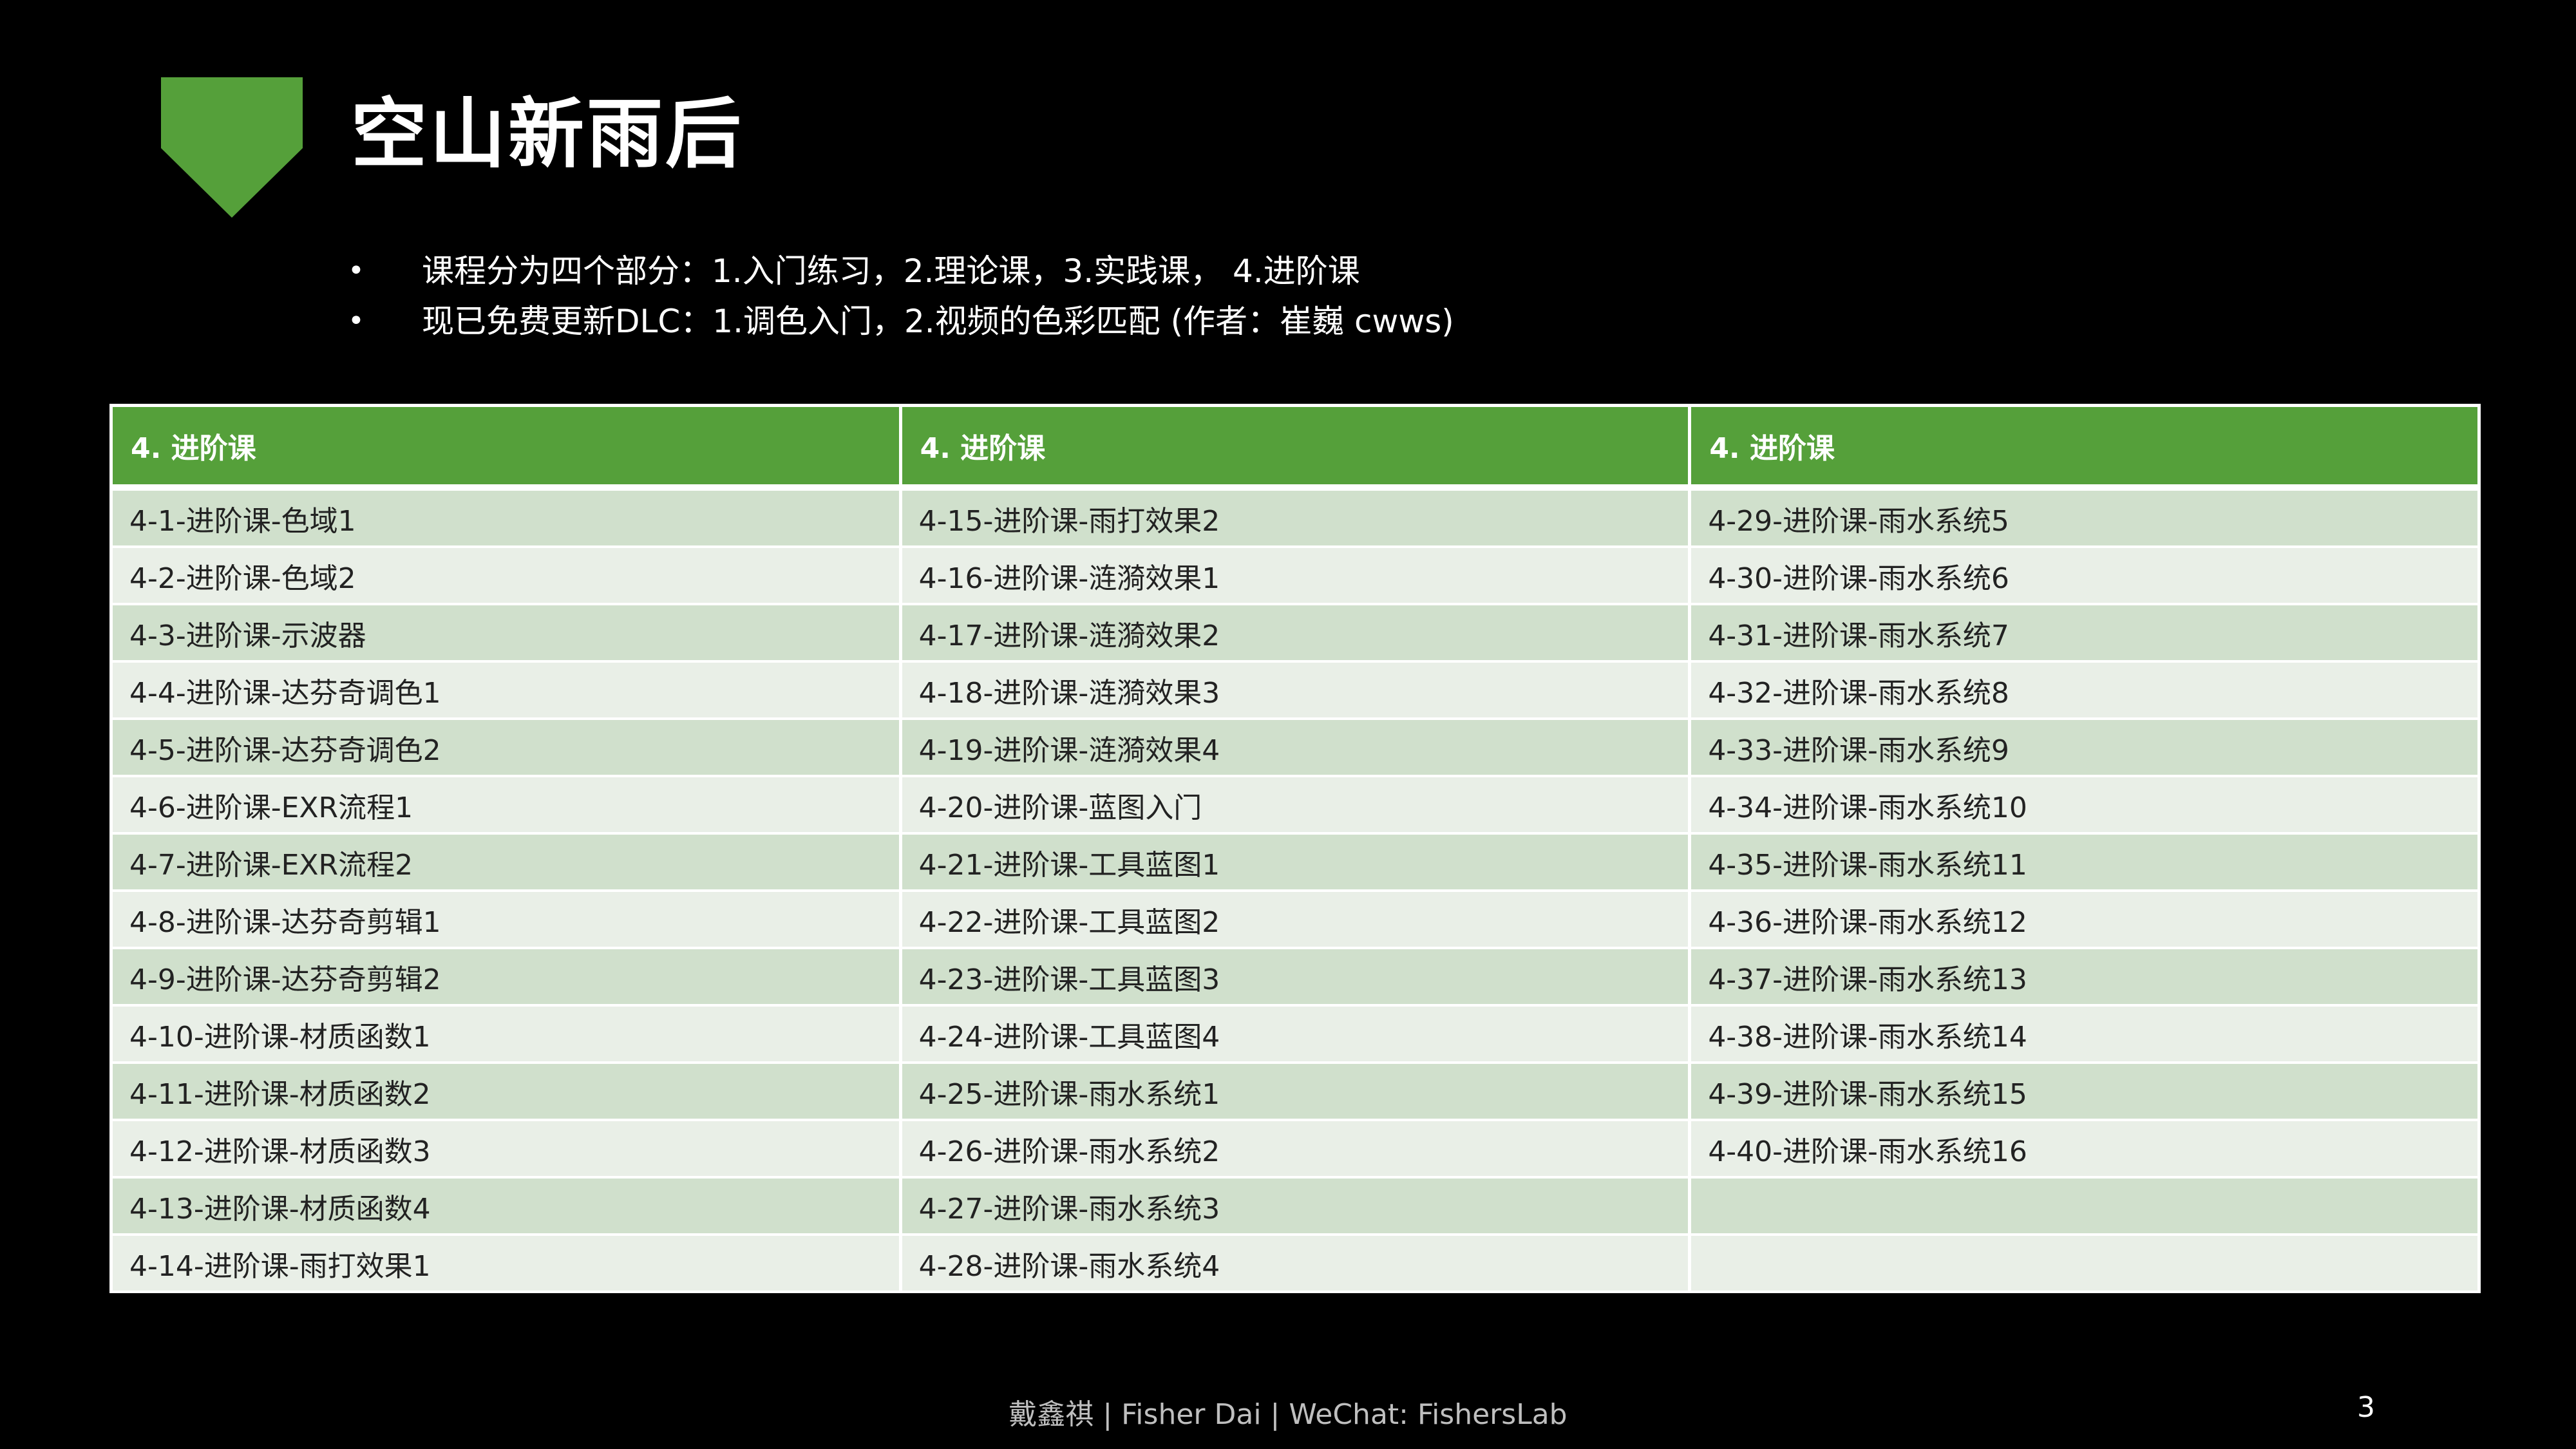 Image resolution: width=2576 pixels, height=1449 pixels. Describe the element at coordinates (506, 977) in the screenshot. I see `table-cell: 4-9-进阶课-达芬奇剪辑2` at that location.